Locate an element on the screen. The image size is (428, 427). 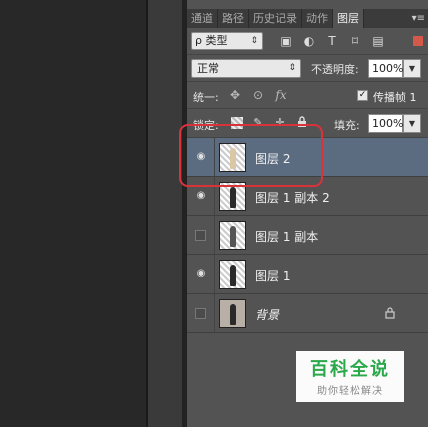
shape-filter-icon: ⌑ is located at coordinates (355, 41).